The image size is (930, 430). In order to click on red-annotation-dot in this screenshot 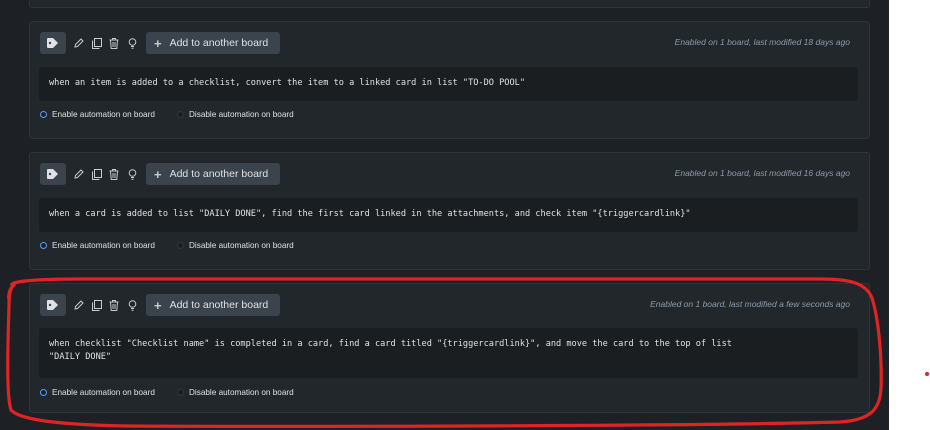, I will do `click(927, 374)`.